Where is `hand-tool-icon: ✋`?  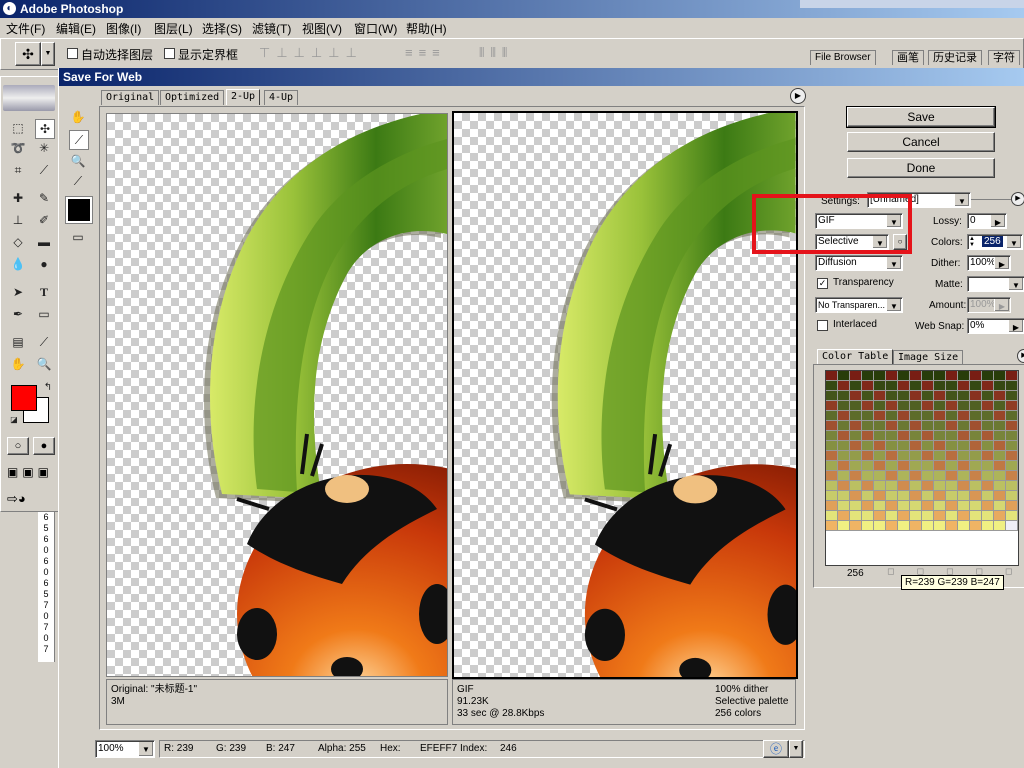
hand-tool-icon: ✋ is located at coordinates (18, 364).